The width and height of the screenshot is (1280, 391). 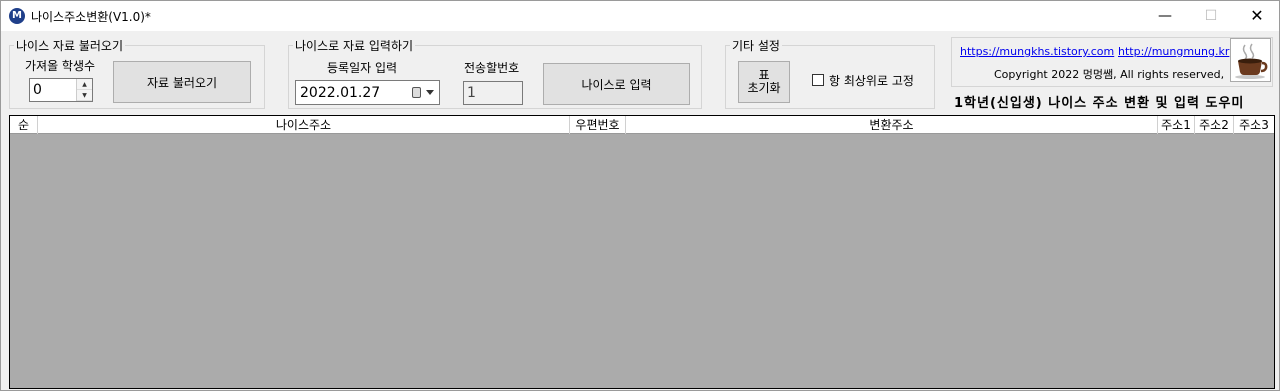 What do you see at coordinates (764, 88) in the screenshot?
I see `reset-button-line2: 초기화` at bounding box center [764, 88].